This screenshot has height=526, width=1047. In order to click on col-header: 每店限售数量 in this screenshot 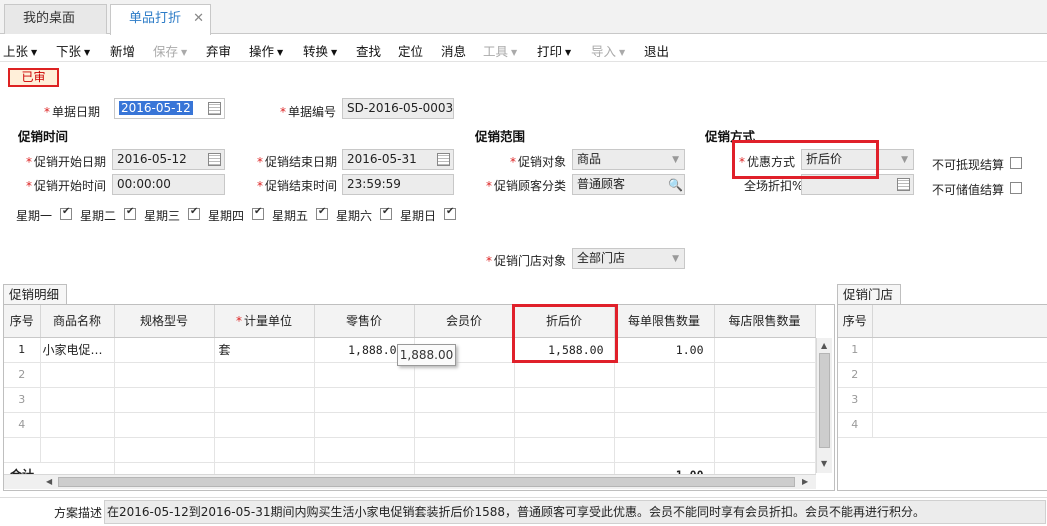, I will do `click(765, 321)`.